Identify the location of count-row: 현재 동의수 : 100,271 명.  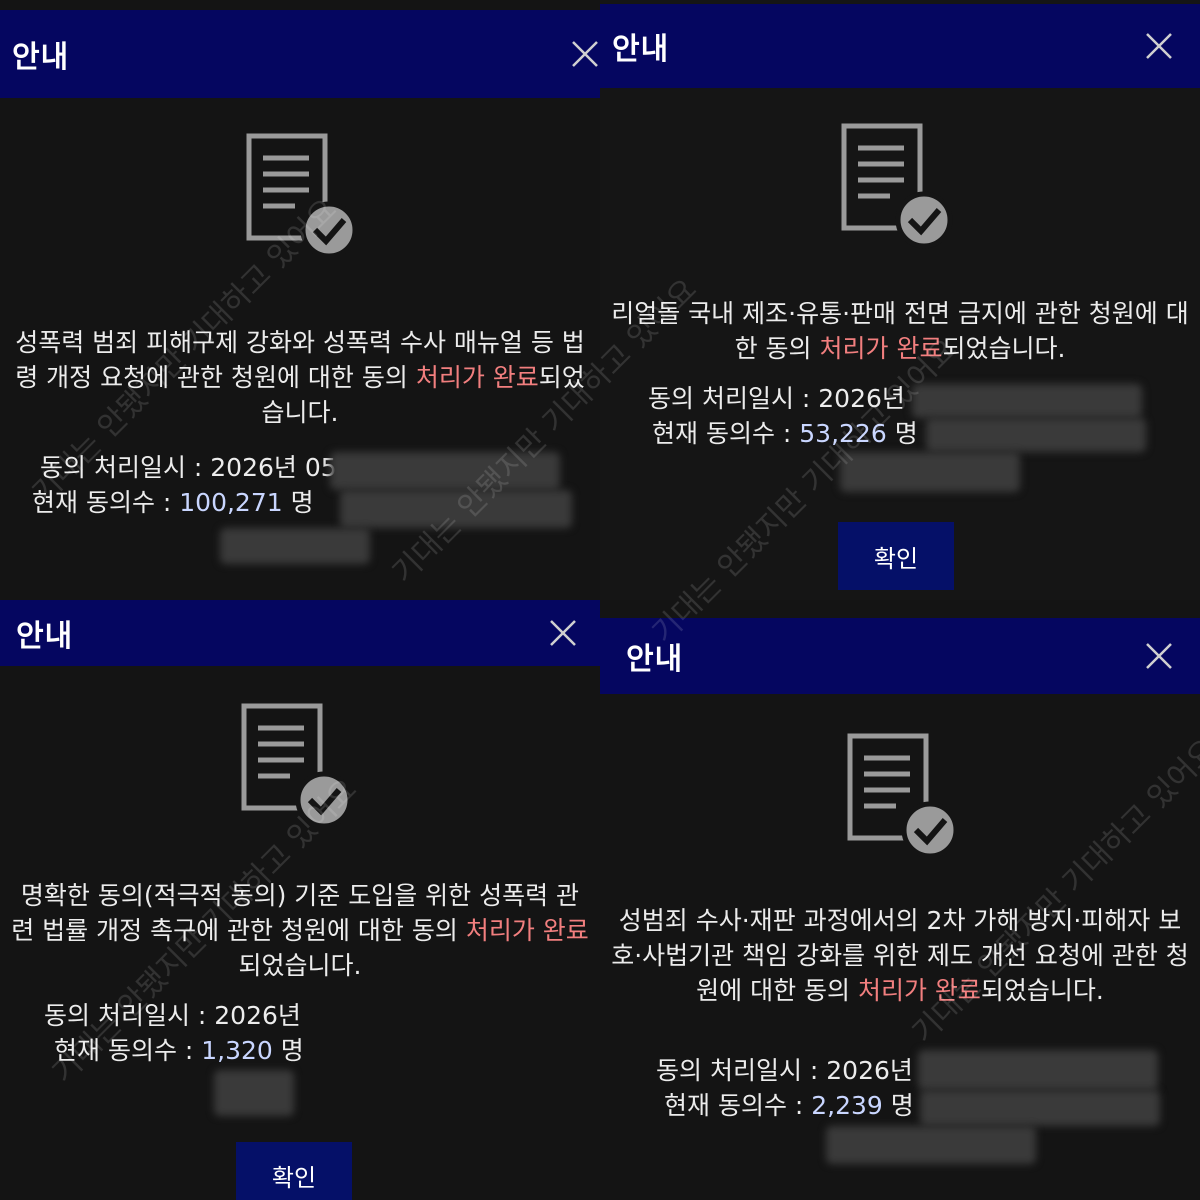
(184, 502).